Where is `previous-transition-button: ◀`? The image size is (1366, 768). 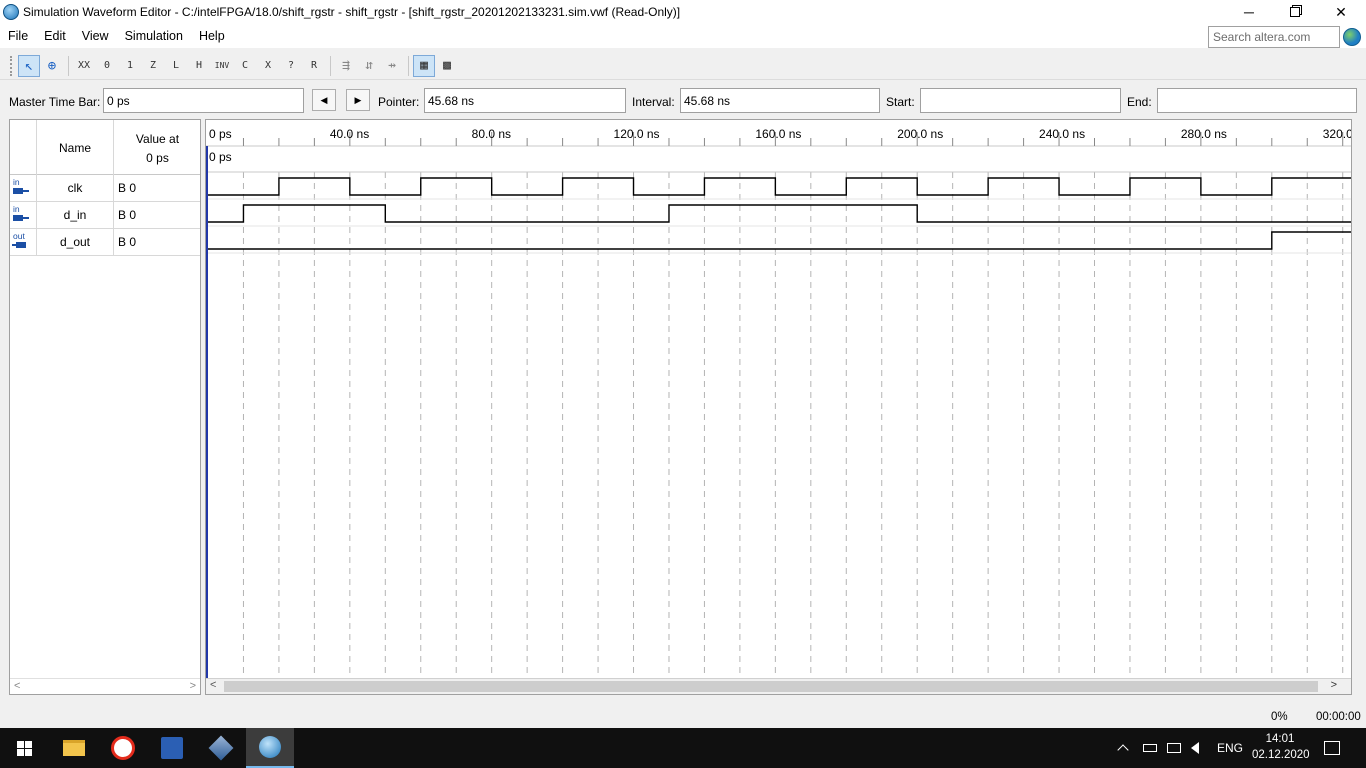 previous-transition-button: ◀ is located at coordinates (324, 100).